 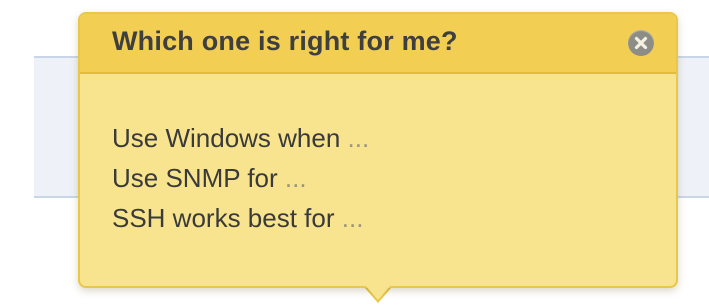 I want to click on windows-line-text: Use Windows when, so click(x=226, y=138).